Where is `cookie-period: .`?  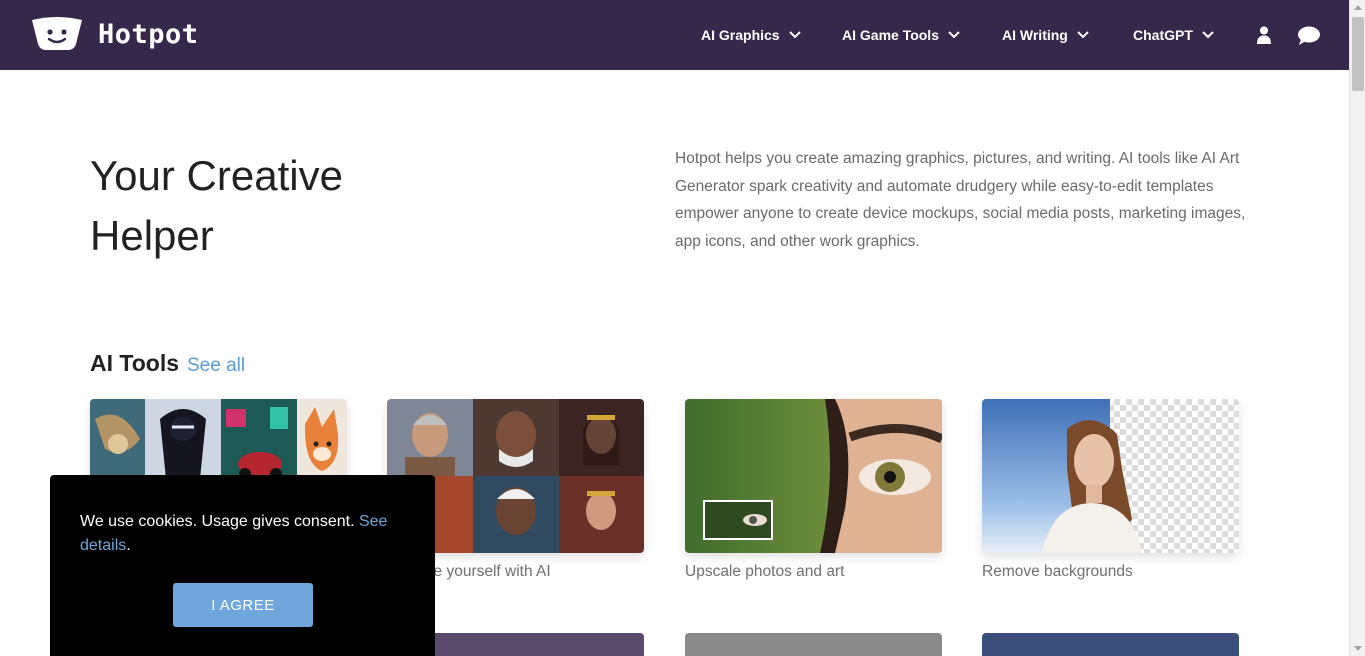
cookie-period: . is located at coordinates (128, 545).